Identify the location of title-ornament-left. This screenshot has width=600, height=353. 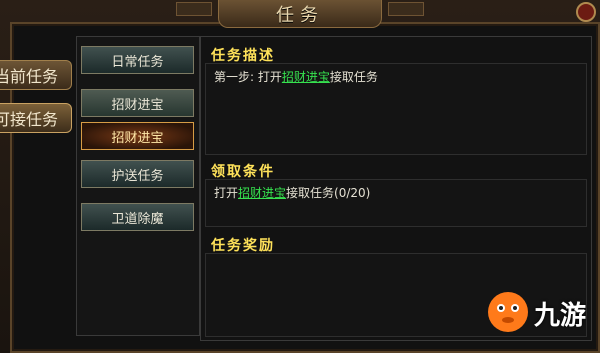
(194, 9).